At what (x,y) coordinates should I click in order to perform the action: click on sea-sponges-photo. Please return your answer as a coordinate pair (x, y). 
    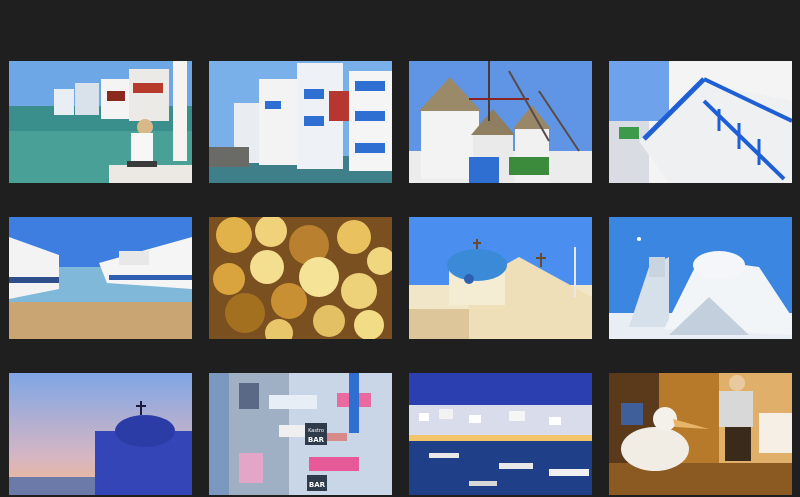
    Looking at the image, I should click on (300, 278).